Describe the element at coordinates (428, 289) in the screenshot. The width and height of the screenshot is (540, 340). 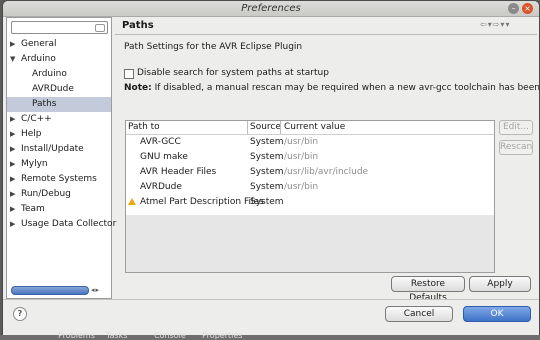
I see `restore-defaults-button: Restore Defaults` at that location.